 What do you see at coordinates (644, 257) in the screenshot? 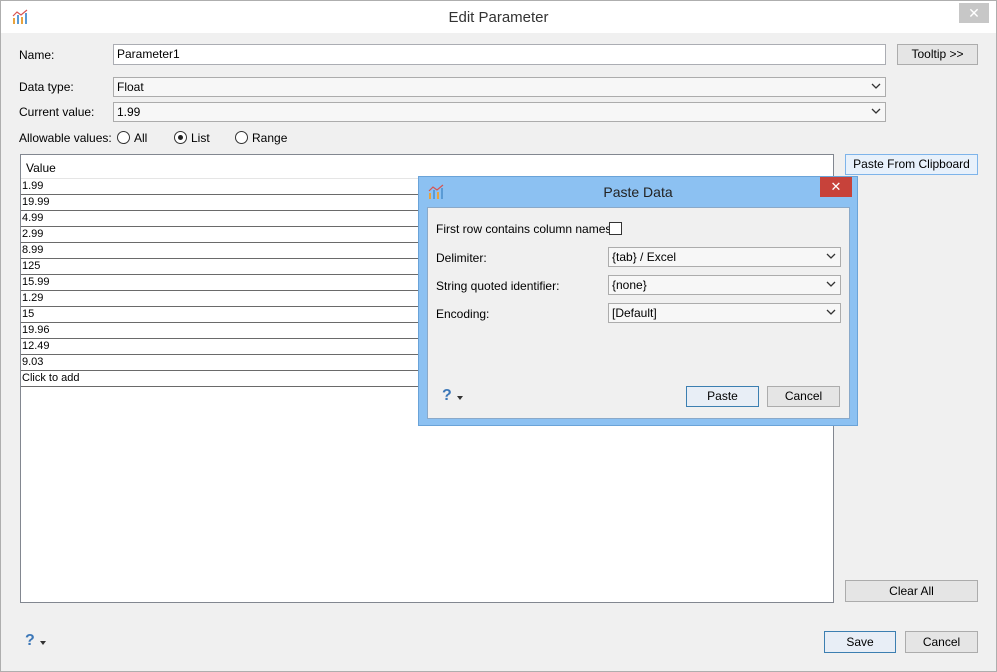
I see `delimiter-value: {tab} / Excel` at bounding box center [644, 257].